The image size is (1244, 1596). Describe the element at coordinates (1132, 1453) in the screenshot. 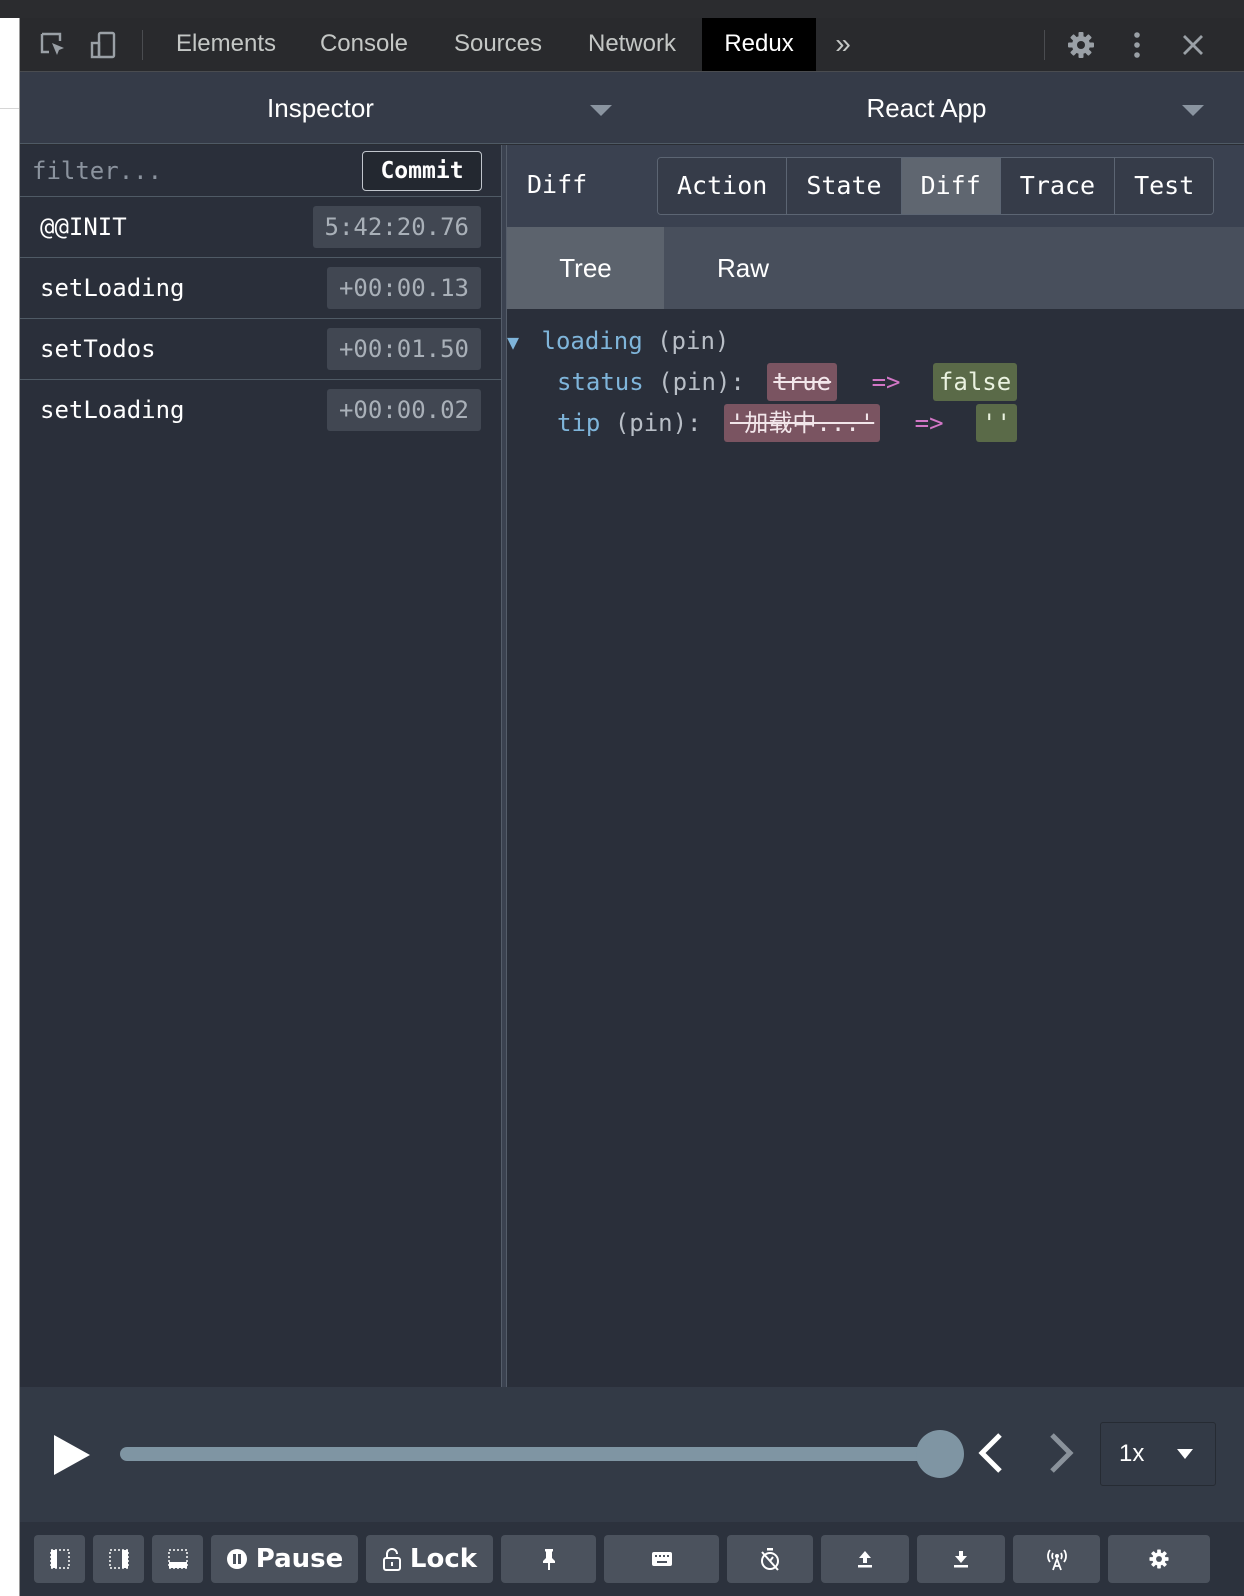

I see `speed-value: 1x` at that location.